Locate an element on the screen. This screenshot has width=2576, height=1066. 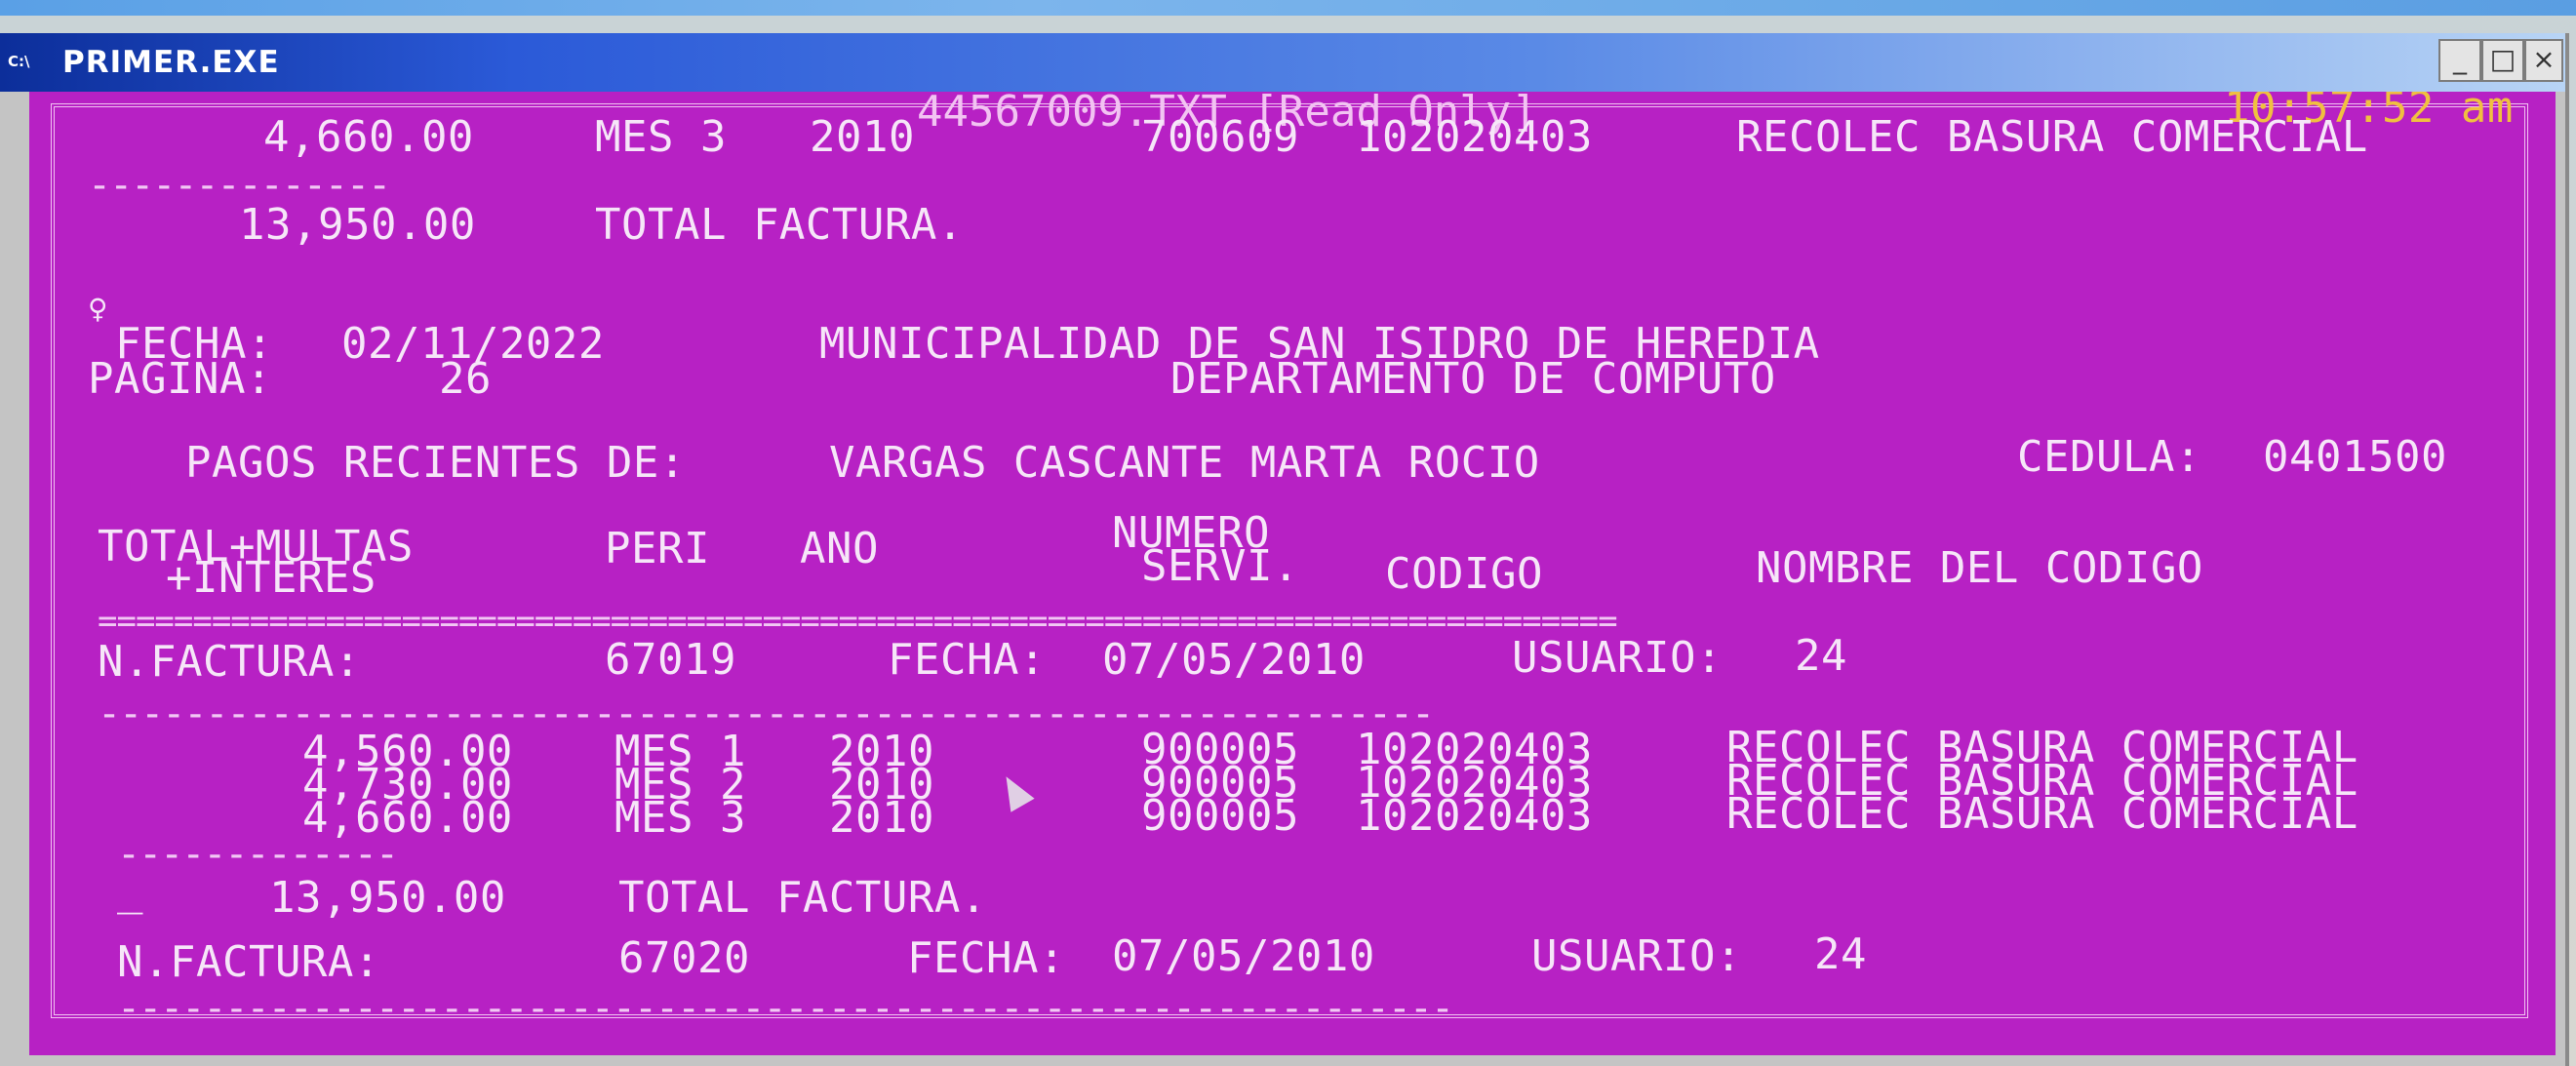
col-peri: PERI is located at coordinates (657, 548).